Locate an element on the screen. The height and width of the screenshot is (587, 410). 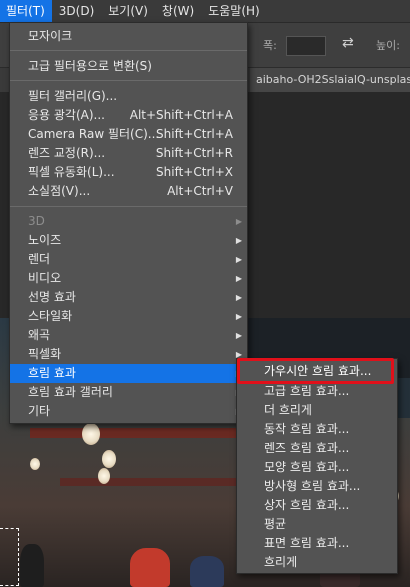
menu-item-label: 기타 is located at coordinates (39, 411).